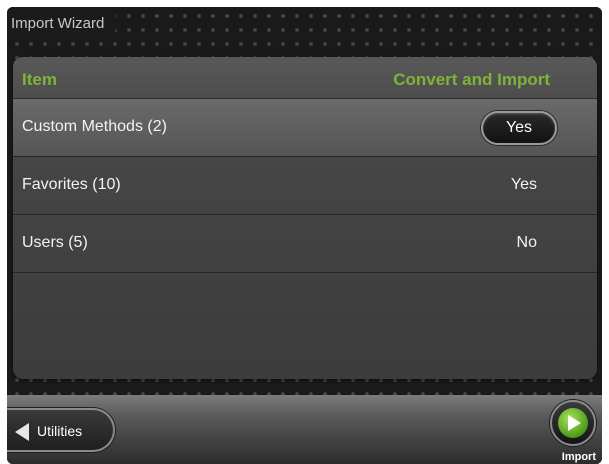 This screenshot has width=609, height=464. Describe the element at coordinates (71, 184) in the screenshot. I see `row-label: Favorites (10)` at that location.